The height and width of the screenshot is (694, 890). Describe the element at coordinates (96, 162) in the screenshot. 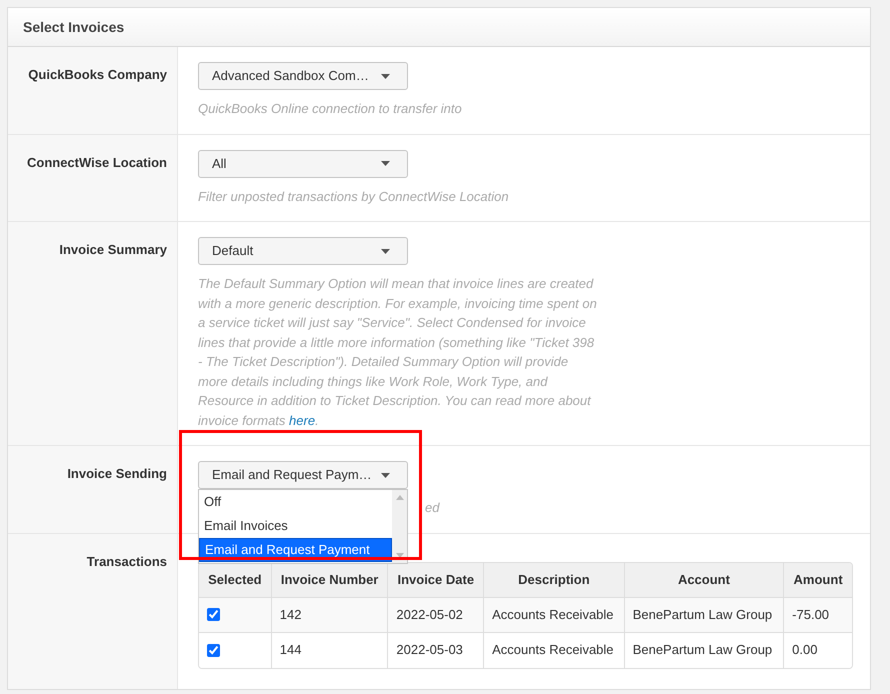

I see `field-label: ConnectWise Location` at that location.